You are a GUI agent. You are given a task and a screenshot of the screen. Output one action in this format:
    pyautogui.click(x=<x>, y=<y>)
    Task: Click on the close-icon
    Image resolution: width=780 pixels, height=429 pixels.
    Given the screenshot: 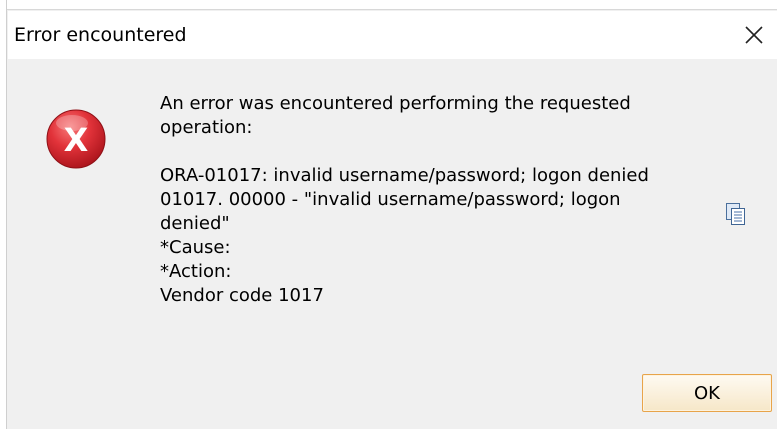 What is the action you would take?
    pyautogui.click(x=754, y=35)
    